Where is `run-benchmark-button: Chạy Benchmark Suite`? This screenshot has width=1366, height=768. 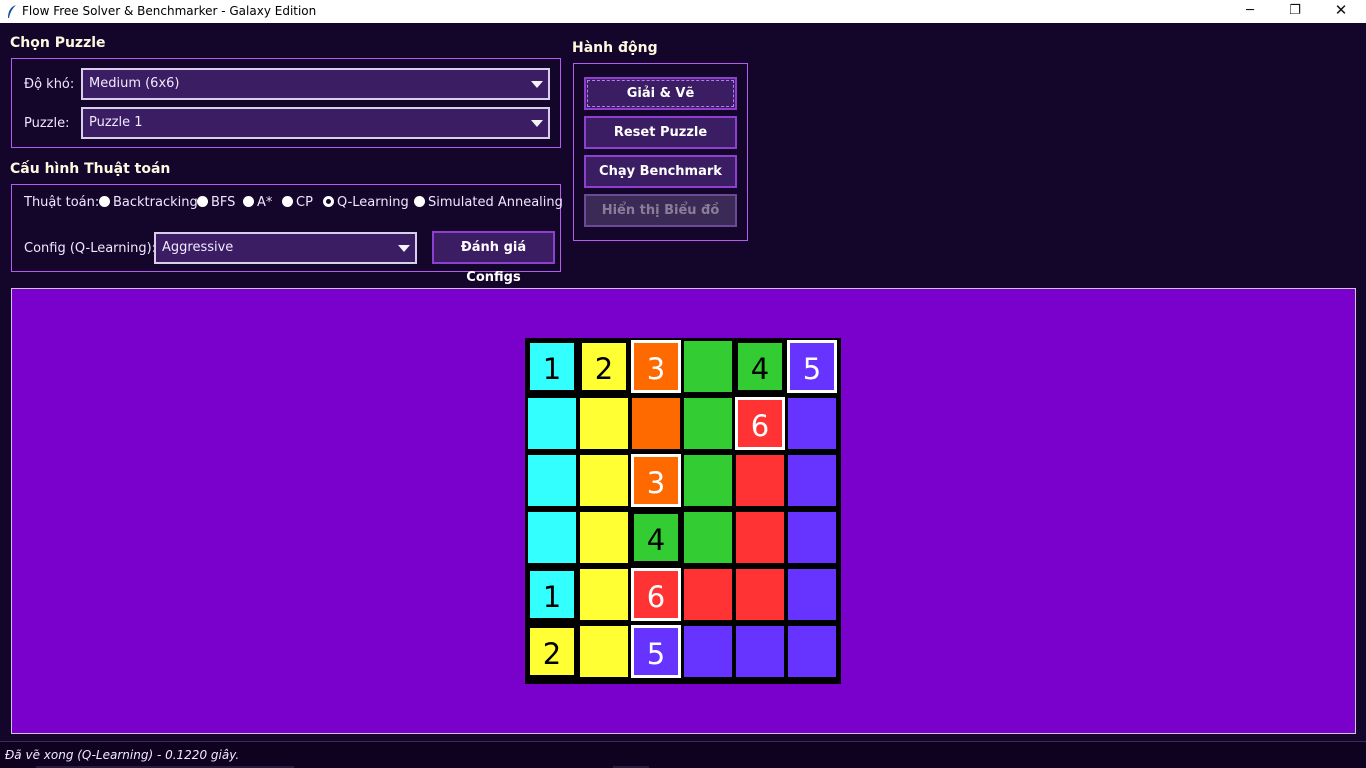
run-benchmark-button: Chạy Benchmark Suite is located at coordinates (660, 182).